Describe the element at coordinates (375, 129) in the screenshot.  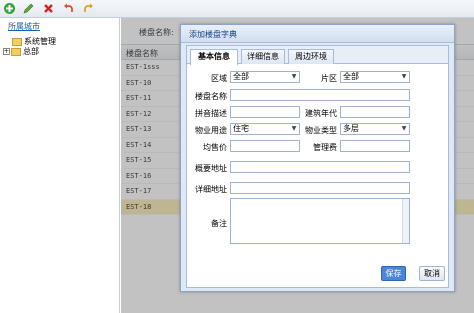
I see `type-select: 多层 ▼` at that location.